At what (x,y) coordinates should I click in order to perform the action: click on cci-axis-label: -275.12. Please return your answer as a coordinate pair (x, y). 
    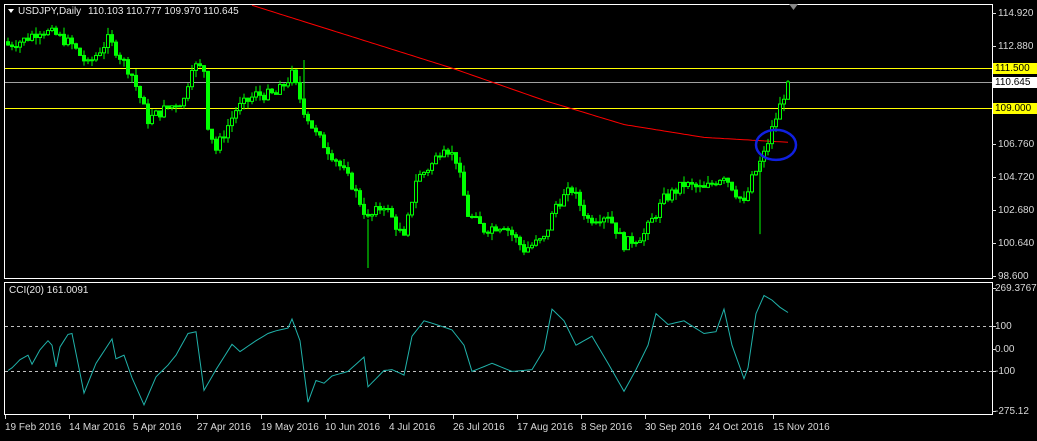
    Looking at the image, I should click on (1012, 411).